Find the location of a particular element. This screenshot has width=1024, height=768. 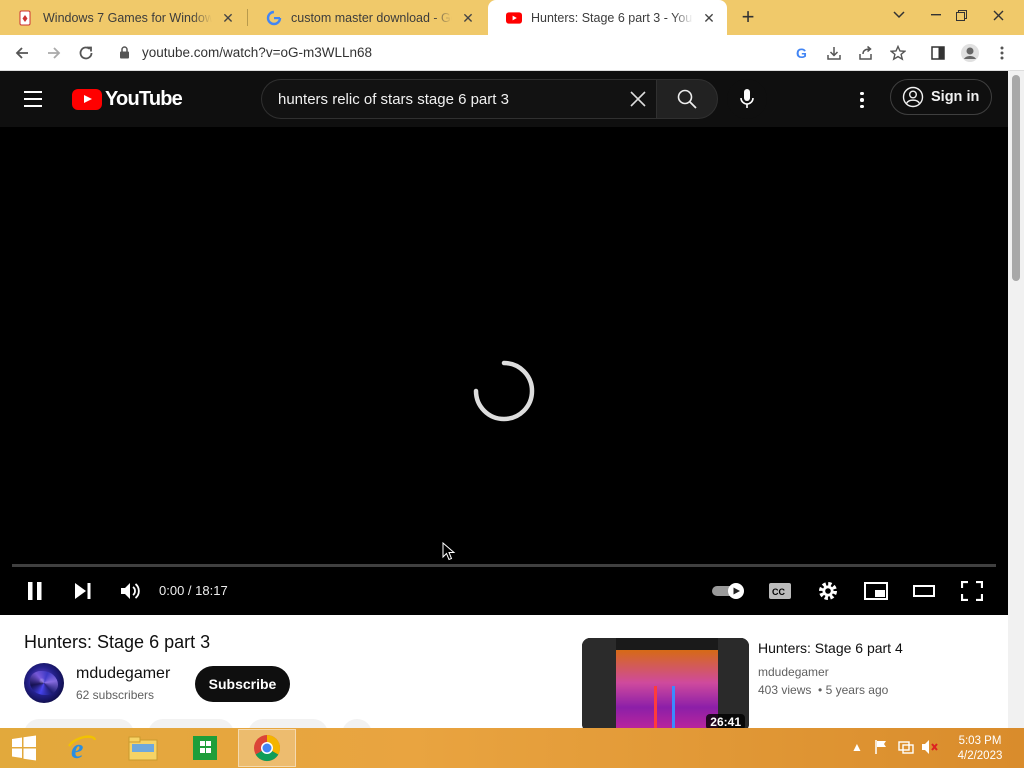

folder-icon is located at coordinates (143, 748).